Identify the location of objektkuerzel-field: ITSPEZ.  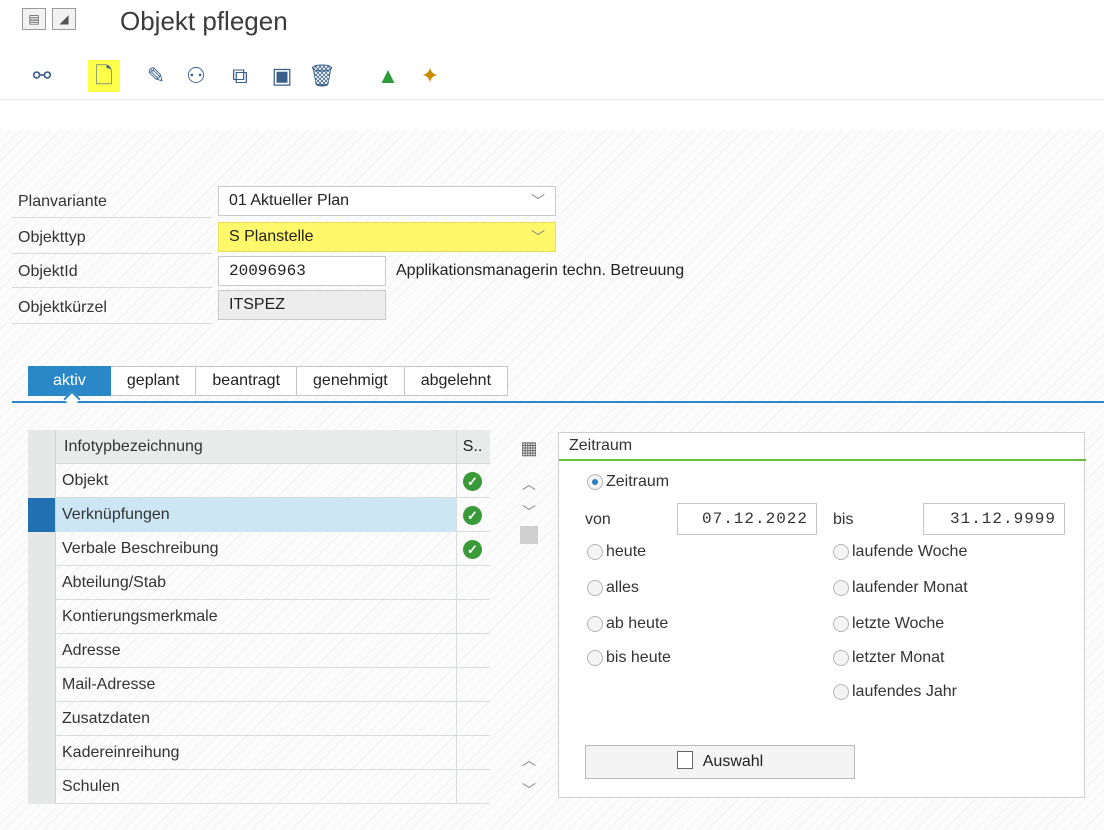
(302, 305).